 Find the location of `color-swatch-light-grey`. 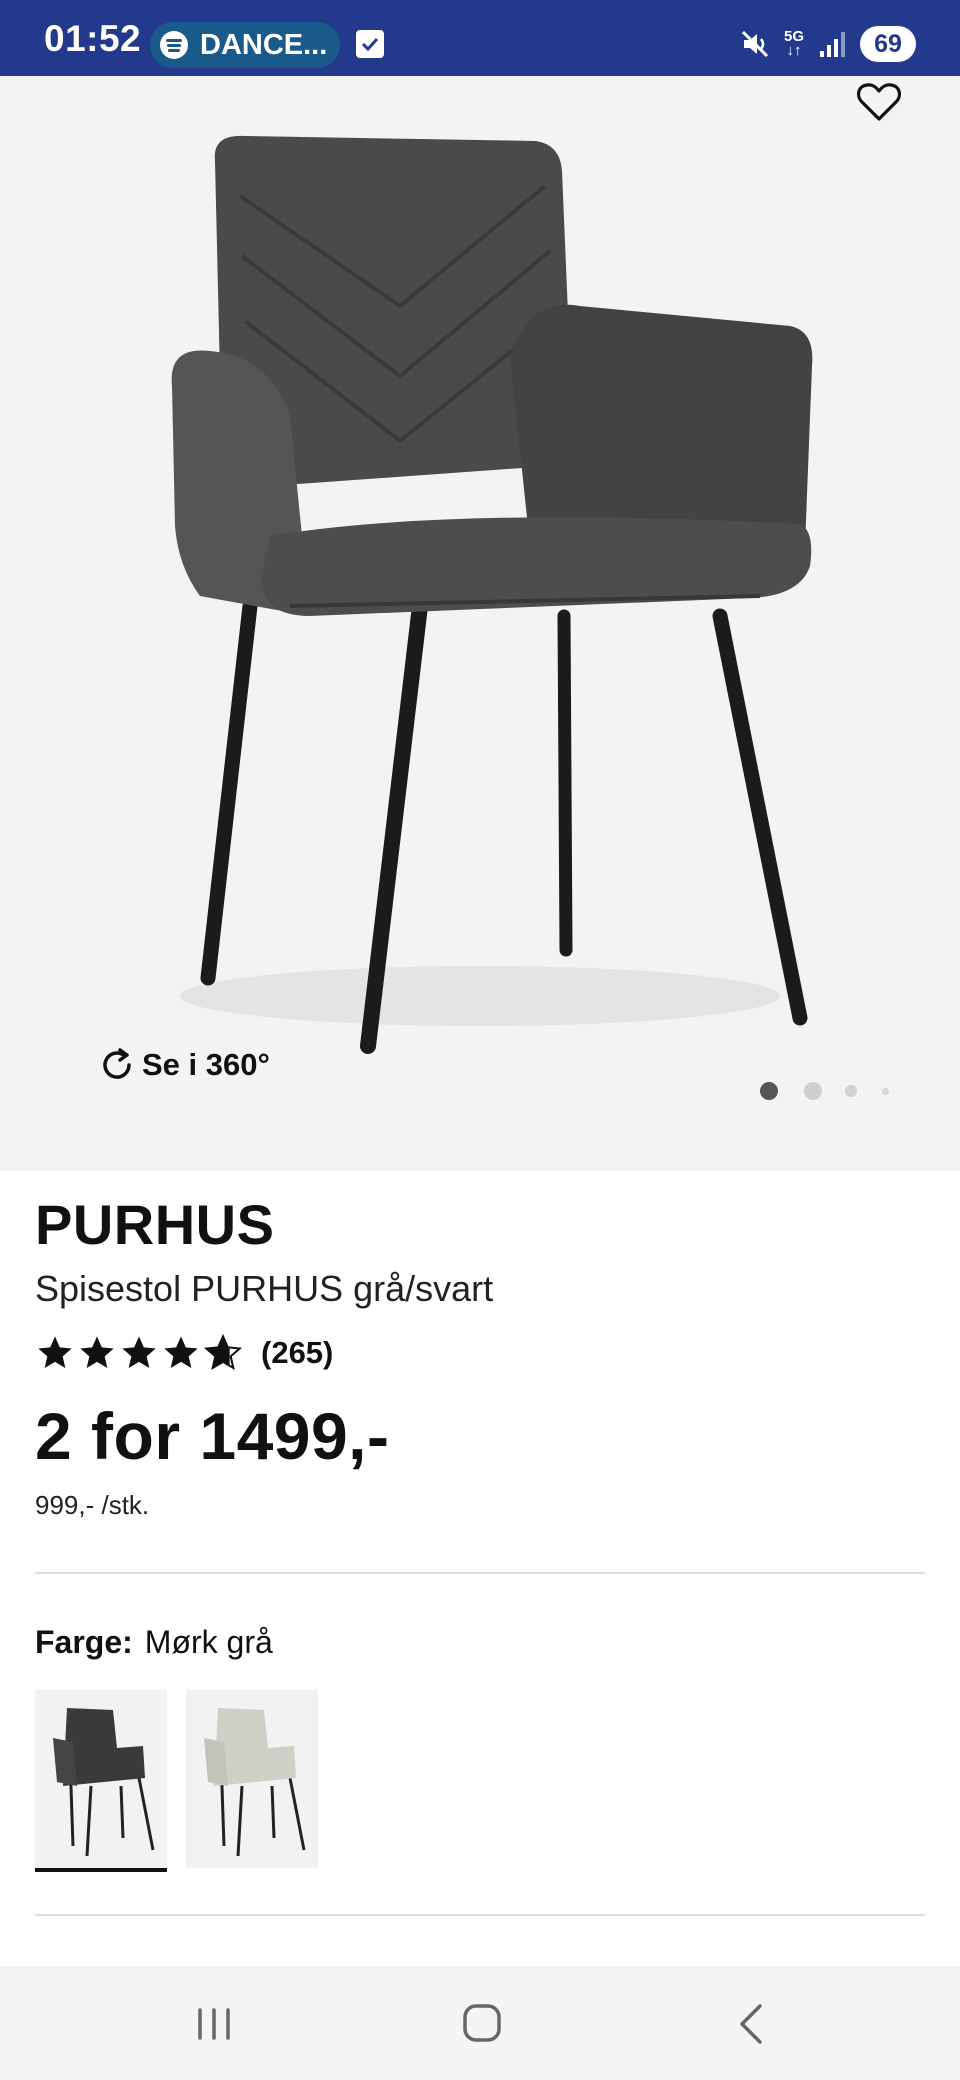

color-swatch-light-grey is located at coordinates (252, 1779).